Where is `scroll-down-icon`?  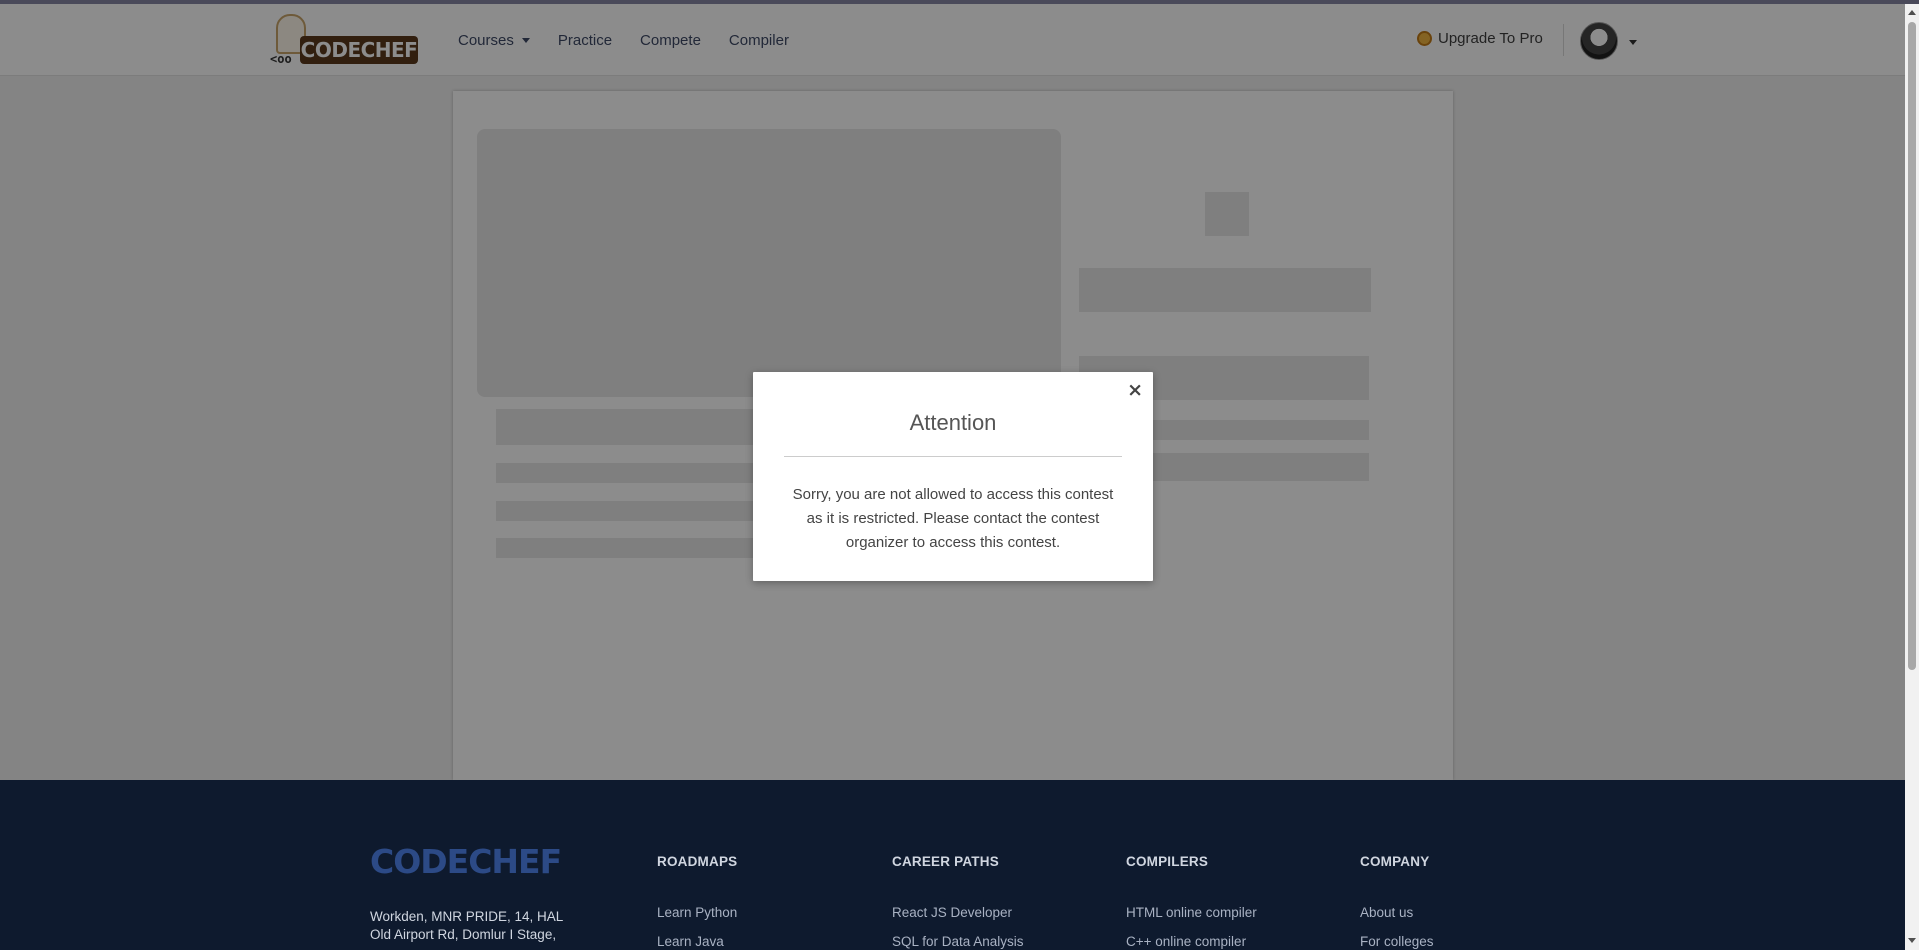 scroll-down-icon is located at coordinates (1912, 940).